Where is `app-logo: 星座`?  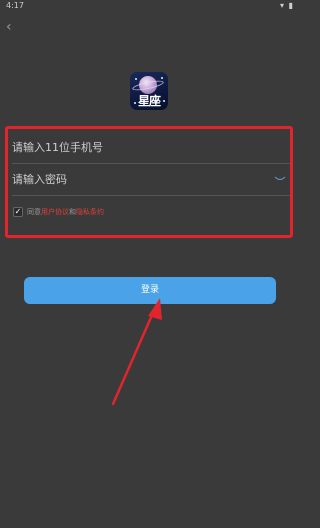 app-logo: 星座 is located at coordinates (149, 91).